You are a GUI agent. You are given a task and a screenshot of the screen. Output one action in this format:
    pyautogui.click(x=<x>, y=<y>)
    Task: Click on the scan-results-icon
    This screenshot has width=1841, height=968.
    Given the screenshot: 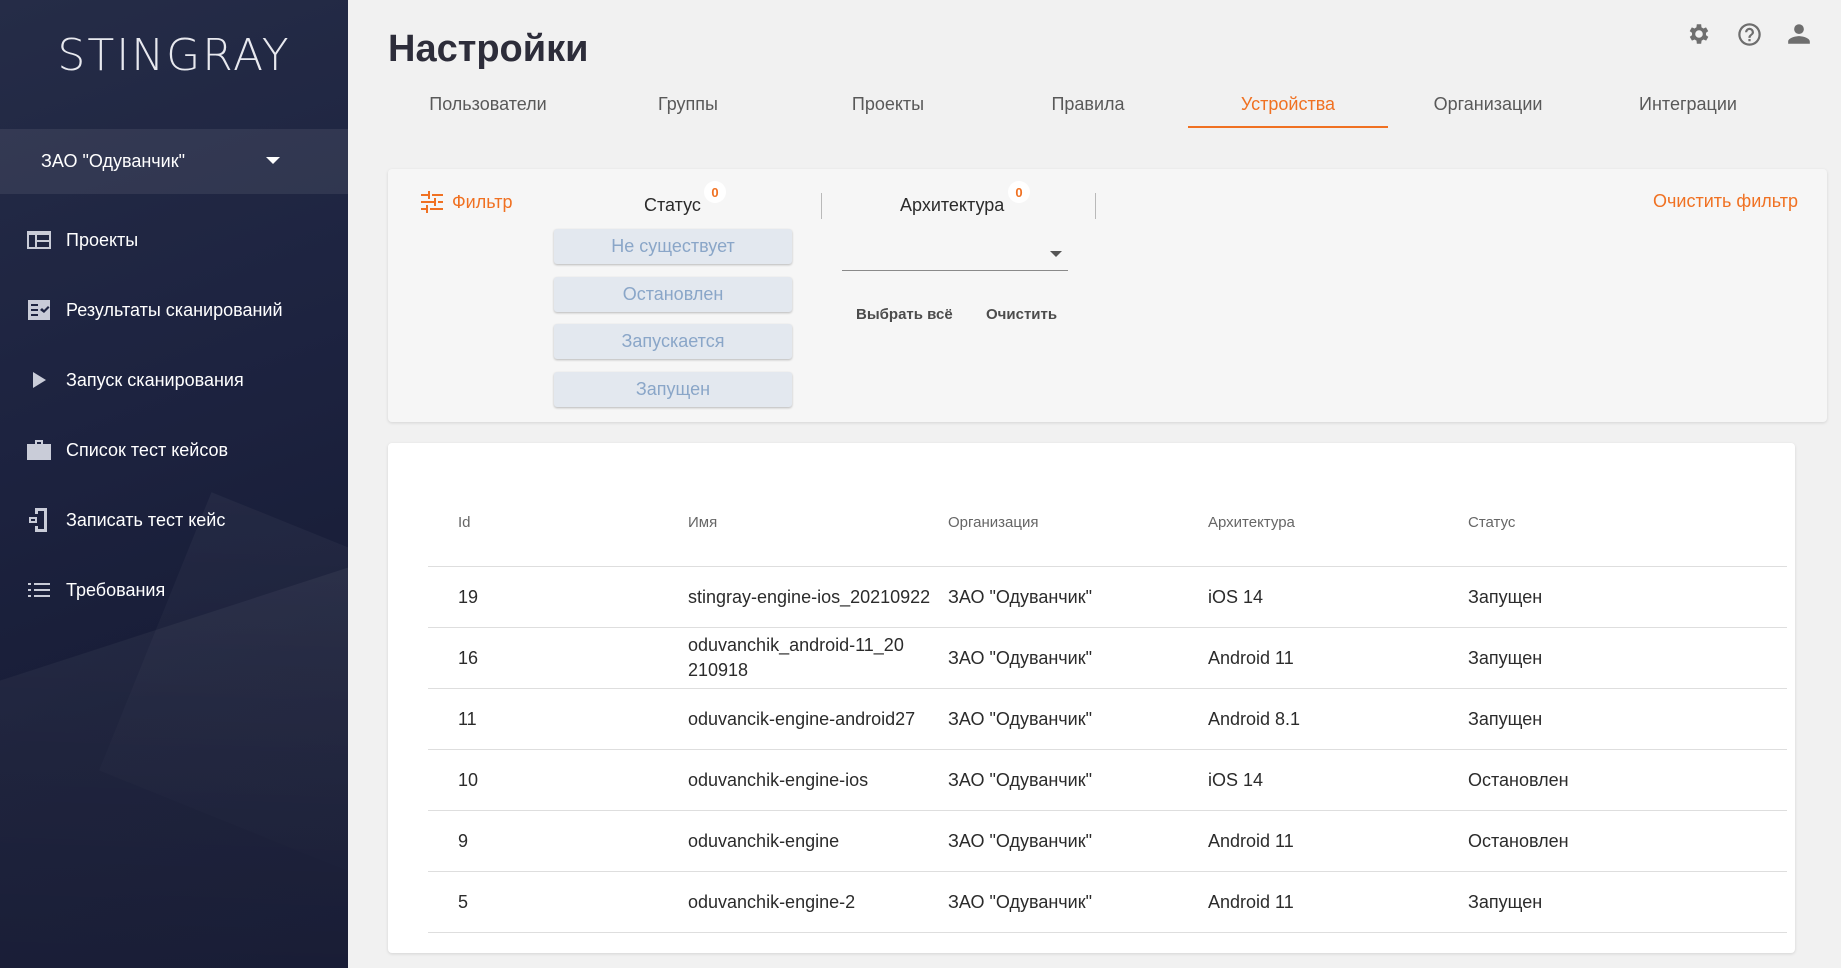 What is the action you would take?
    pyautogui.click(x=39, y=310)
    